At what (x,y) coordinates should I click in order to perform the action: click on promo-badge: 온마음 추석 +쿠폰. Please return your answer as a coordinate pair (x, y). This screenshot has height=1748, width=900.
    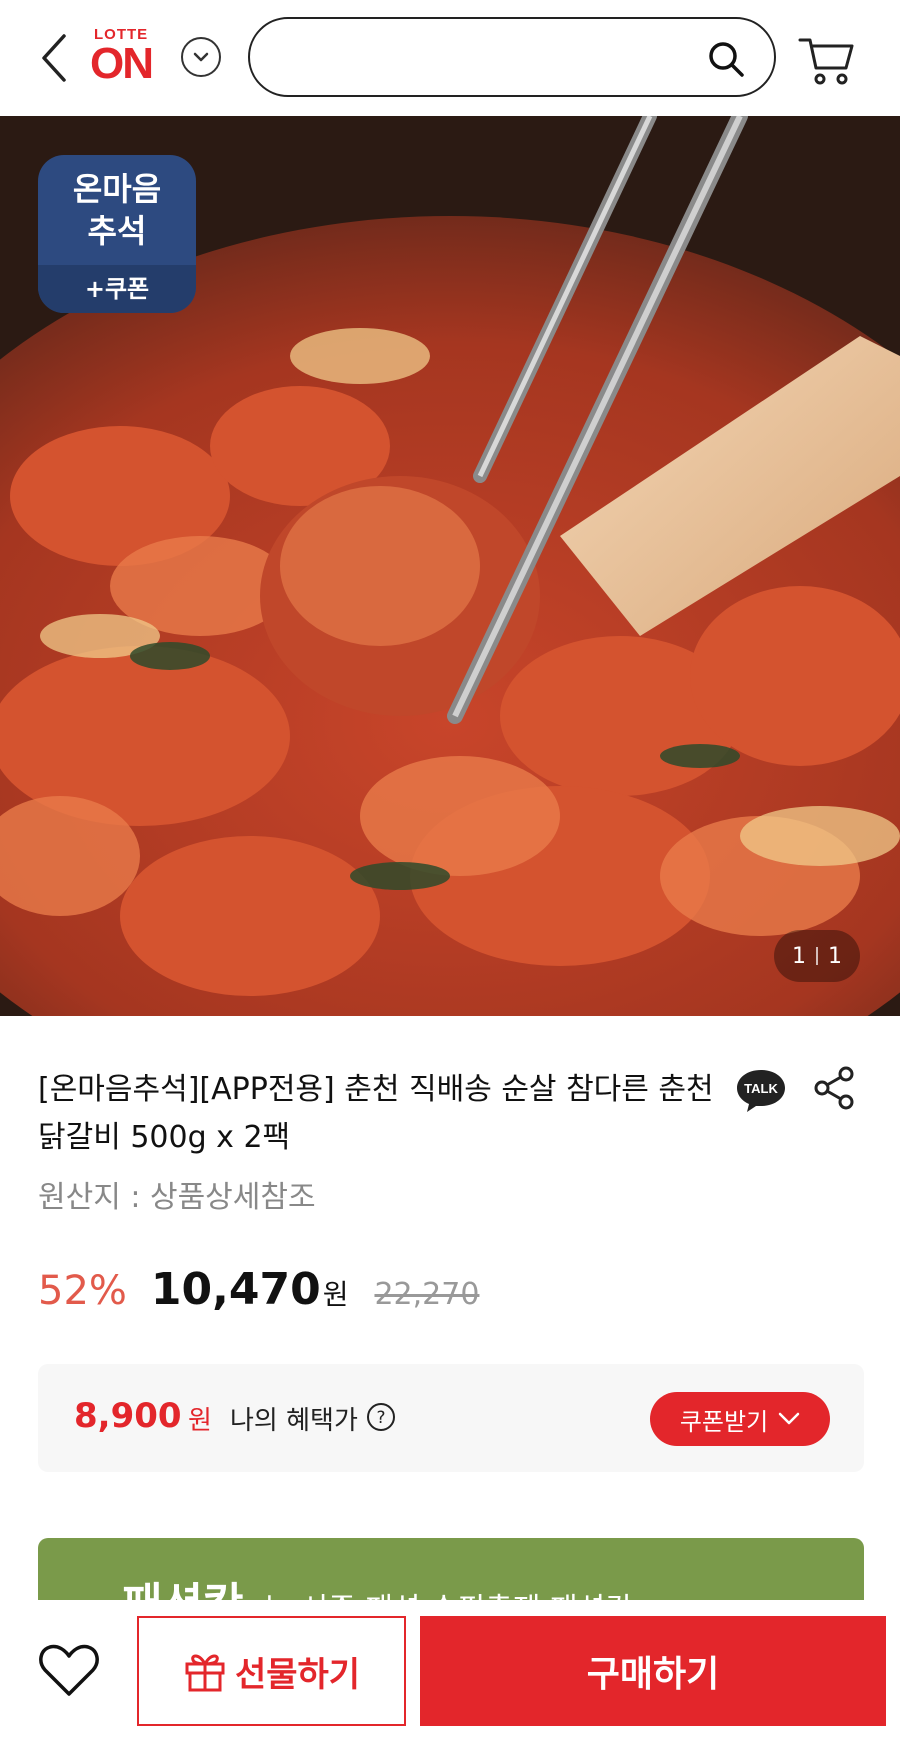
    Looking at the image, I should click on (117, 234).